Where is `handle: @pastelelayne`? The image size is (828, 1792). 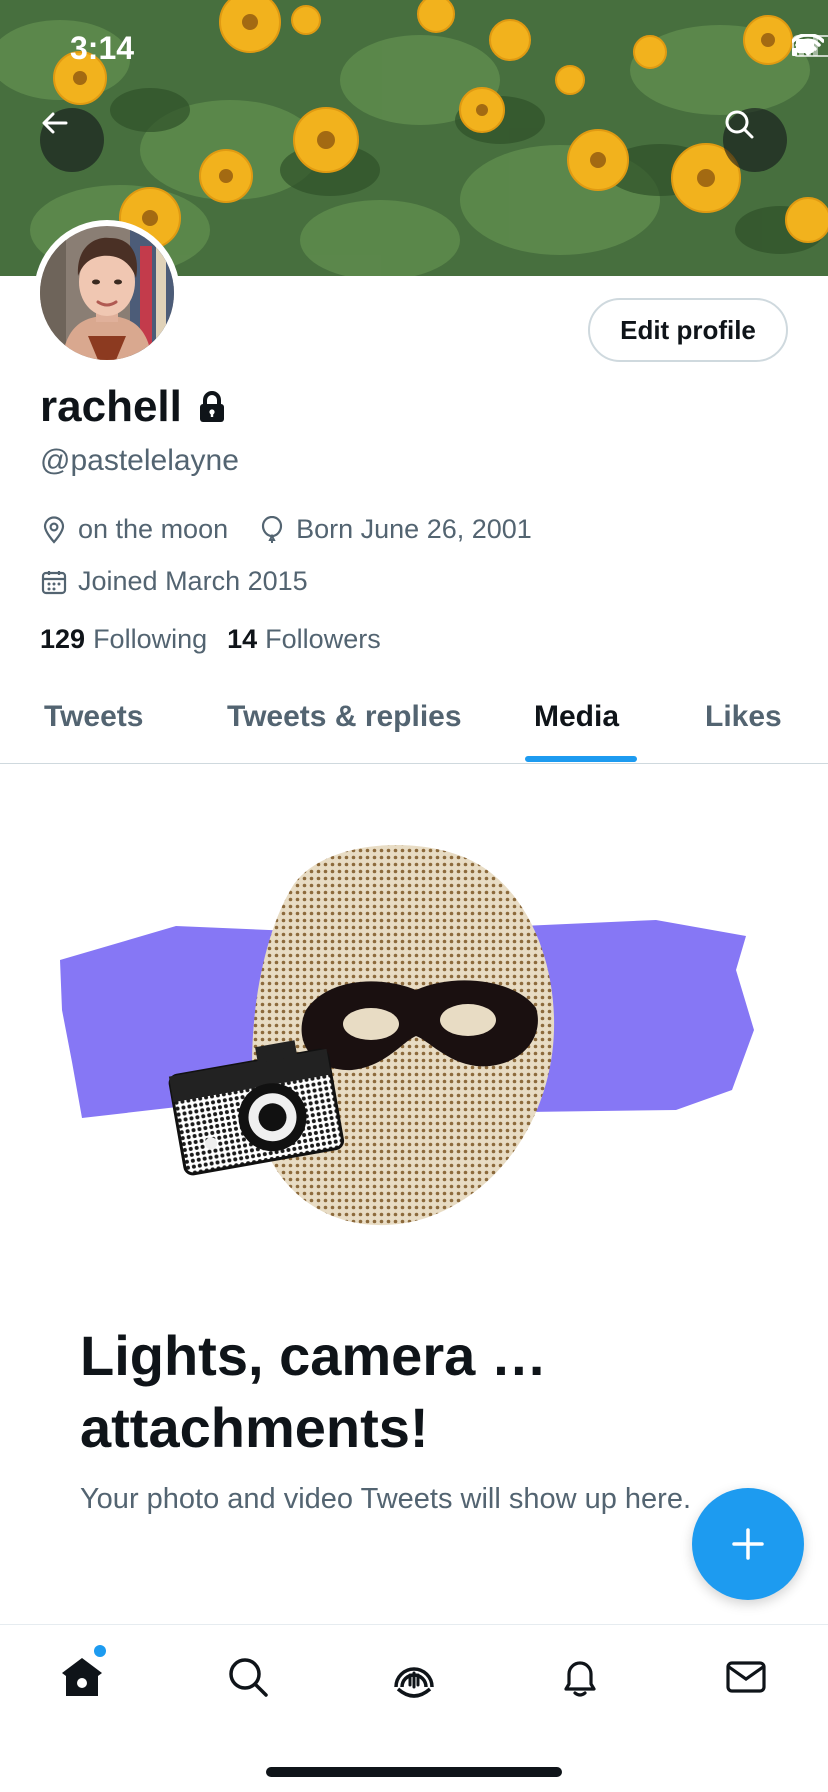
handle: @pastelelayne is located at coordinates (139, 460).